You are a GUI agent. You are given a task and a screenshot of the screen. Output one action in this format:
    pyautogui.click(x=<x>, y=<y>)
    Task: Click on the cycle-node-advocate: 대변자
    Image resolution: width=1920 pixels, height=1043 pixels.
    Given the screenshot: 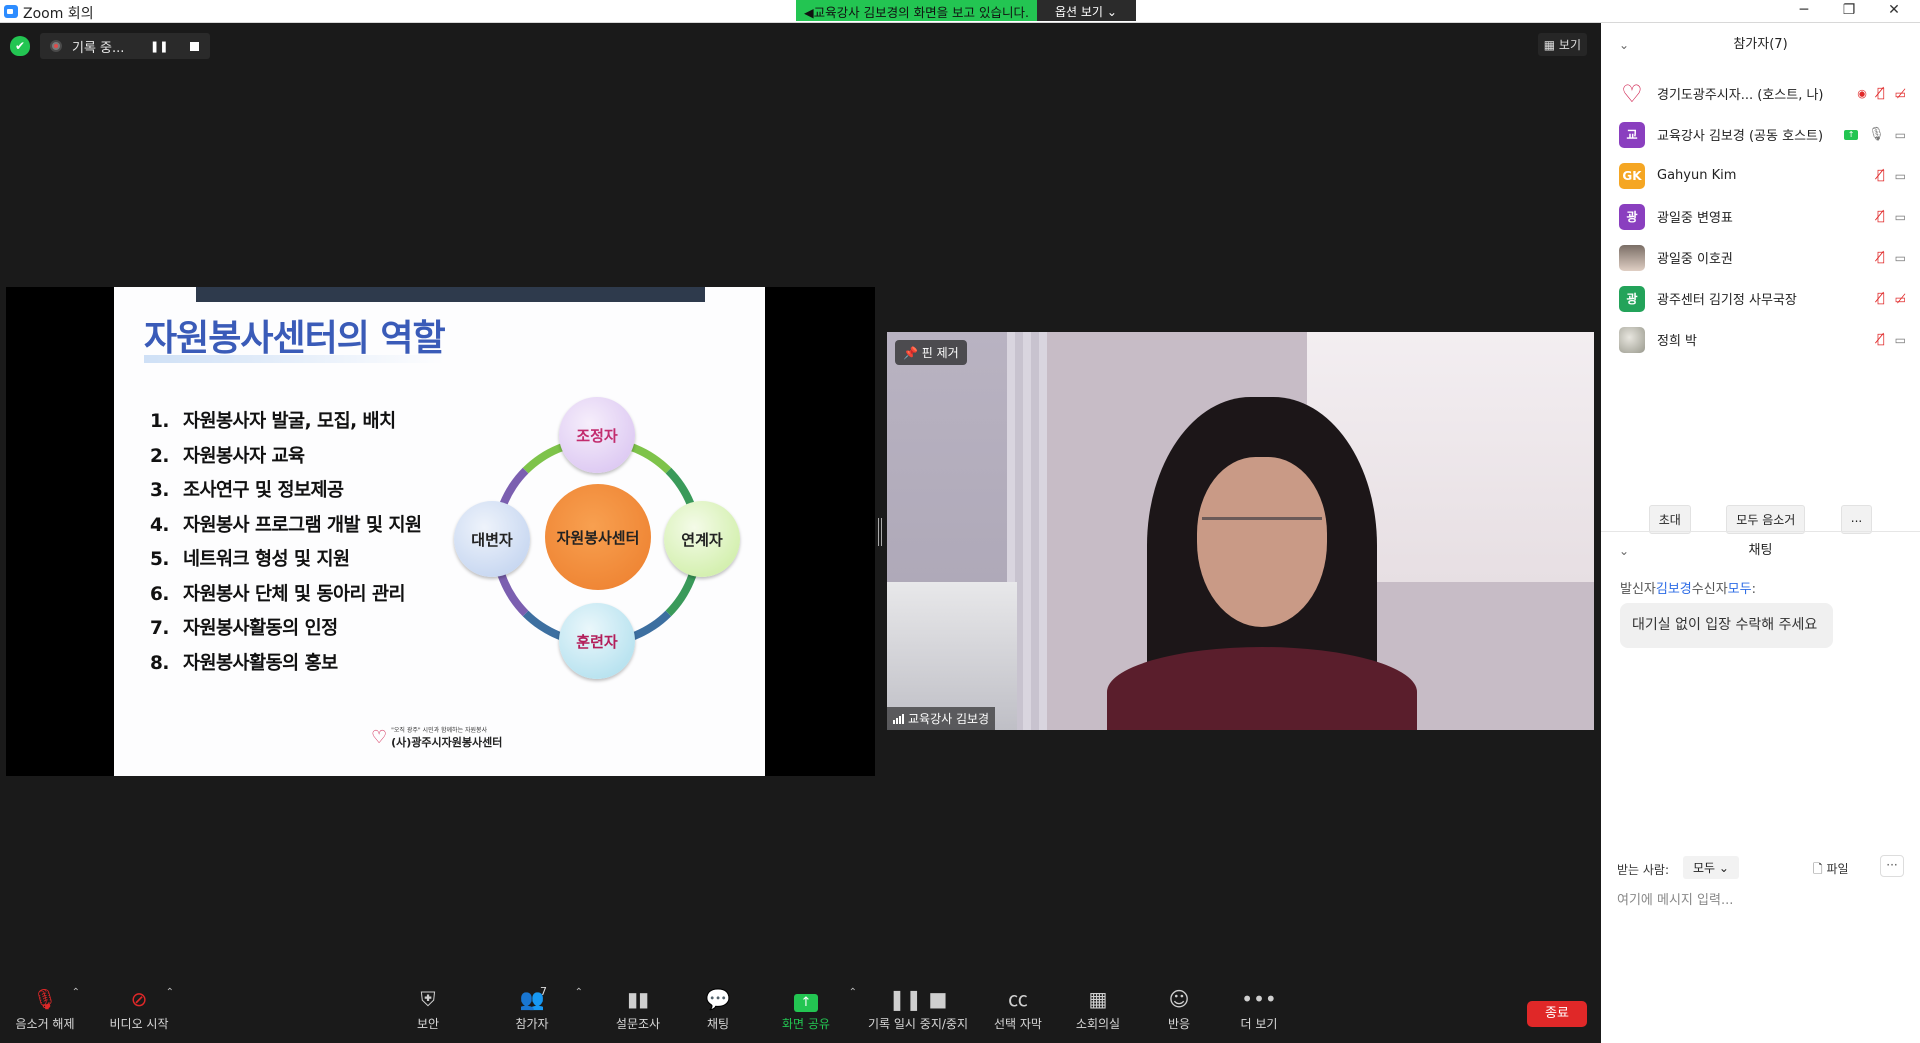 What is the action you would take?
    pyautogui.click(x=492, y=539)
    